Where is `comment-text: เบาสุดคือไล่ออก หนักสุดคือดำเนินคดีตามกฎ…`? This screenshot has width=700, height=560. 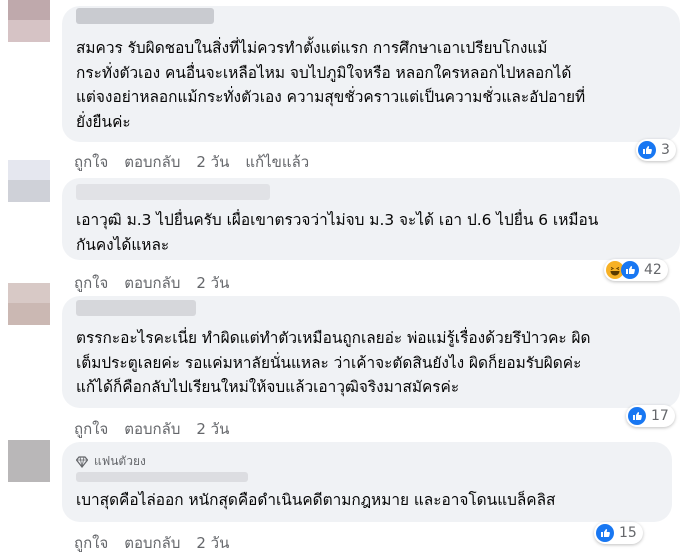 comment-text: เบาสุดคือไล่ออก หนักสุดคือดำเนินคดีตามกฎ… is located at coordinates (316, 500).